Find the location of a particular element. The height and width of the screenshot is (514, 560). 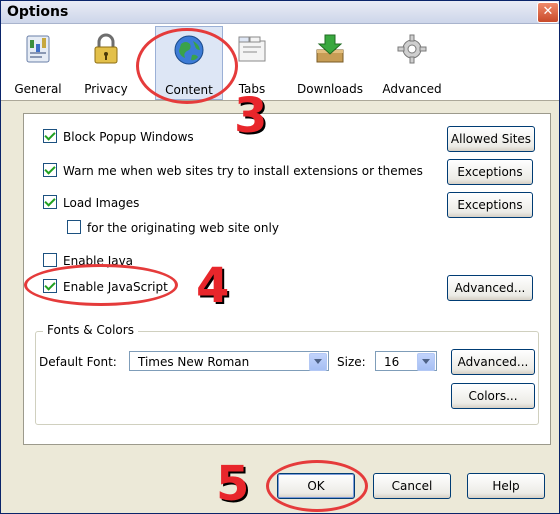

tab-advanced: Advanced is located at coordinates (412, 62).